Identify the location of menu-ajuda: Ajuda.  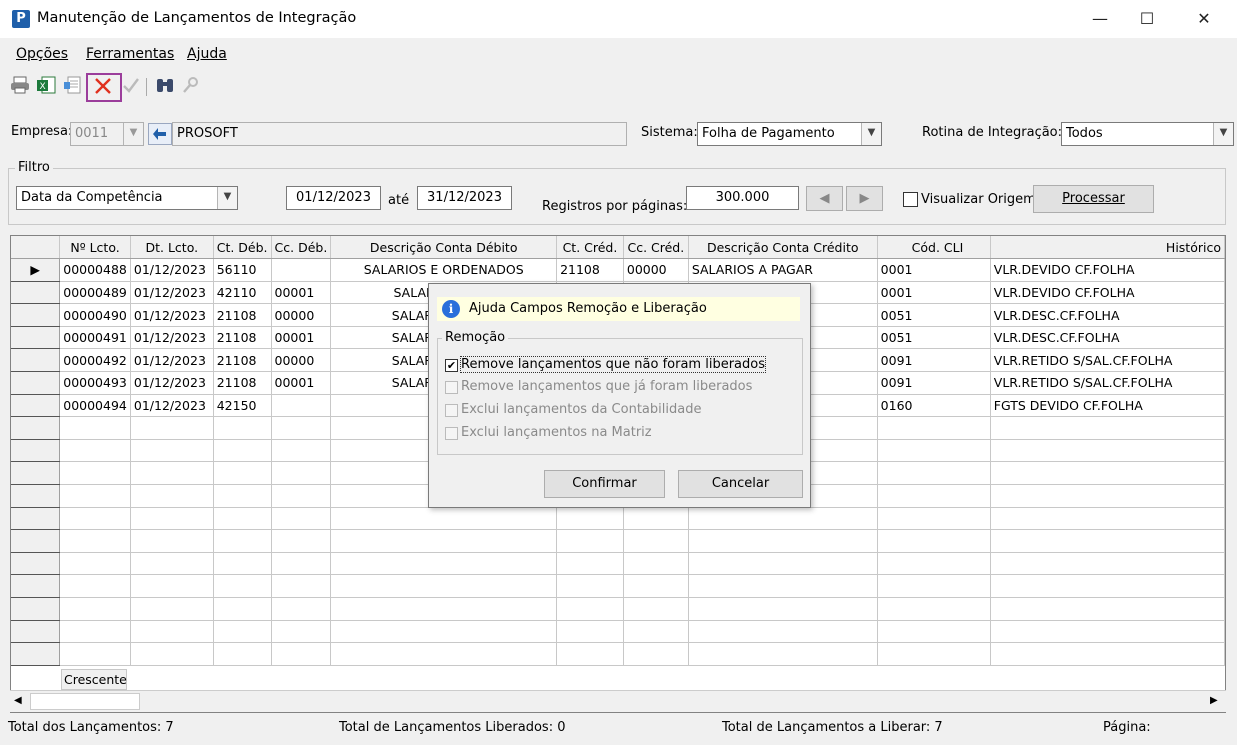
(207, 54).